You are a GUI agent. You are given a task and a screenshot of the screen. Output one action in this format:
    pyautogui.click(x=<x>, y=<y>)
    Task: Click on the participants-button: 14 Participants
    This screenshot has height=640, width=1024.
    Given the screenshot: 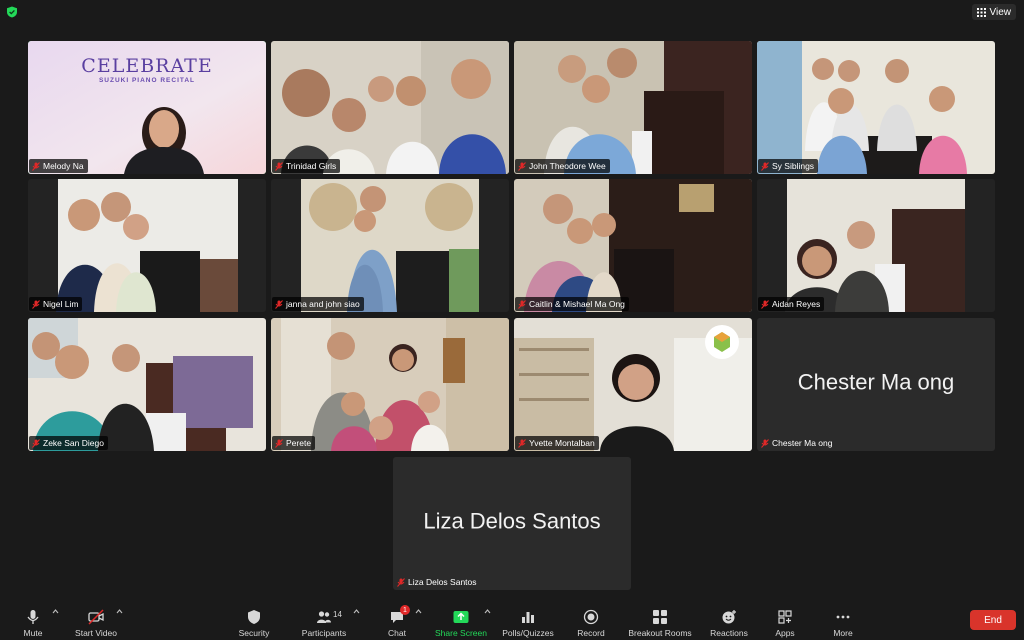 What is the action you would take?
    pyautogui.click(x=324, y=621)
    